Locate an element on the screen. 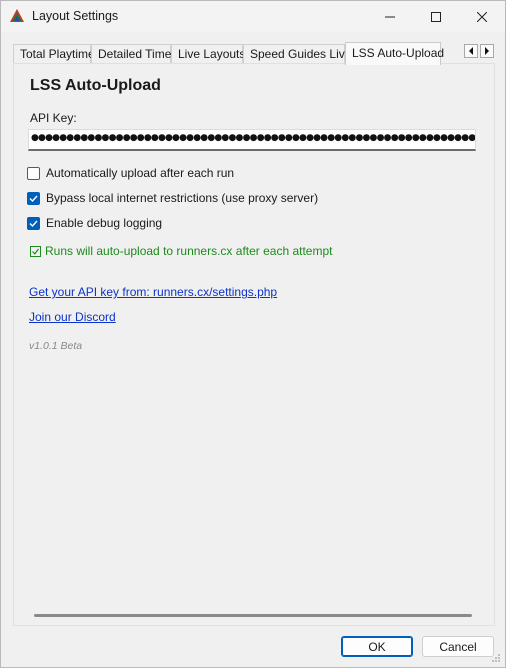  debug-logging-checkbox-row: Enable debug logging is located at coordinates (94, 223).